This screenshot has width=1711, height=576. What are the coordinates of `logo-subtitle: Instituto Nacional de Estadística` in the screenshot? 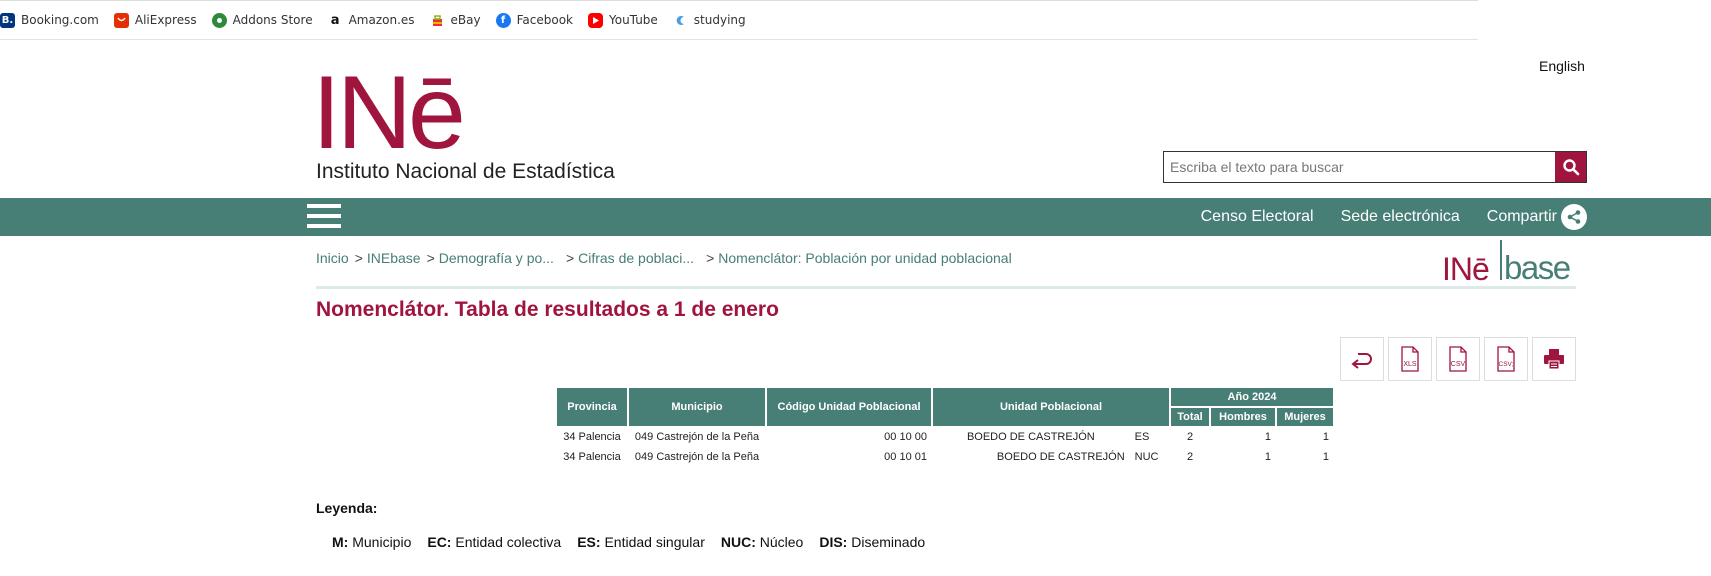 It's located at (465, 171).